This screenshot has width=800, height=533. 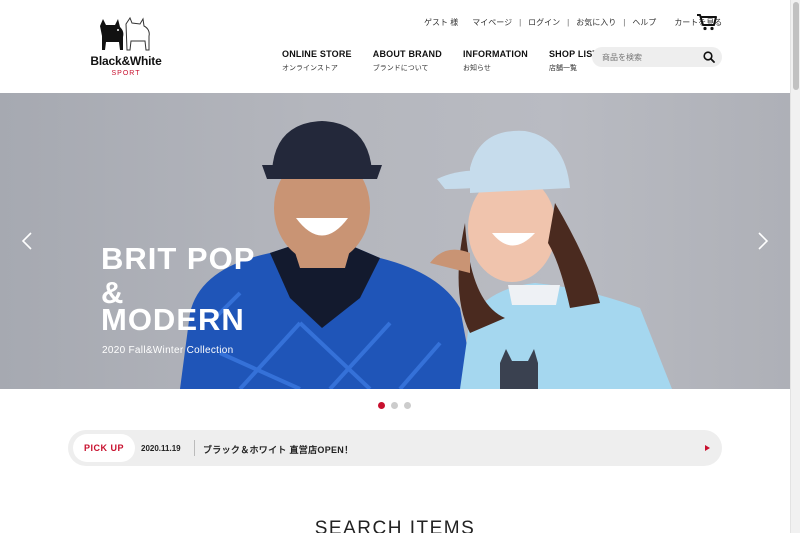 I want to click on scottie-dogs-icon, so click(x=125, y=33).